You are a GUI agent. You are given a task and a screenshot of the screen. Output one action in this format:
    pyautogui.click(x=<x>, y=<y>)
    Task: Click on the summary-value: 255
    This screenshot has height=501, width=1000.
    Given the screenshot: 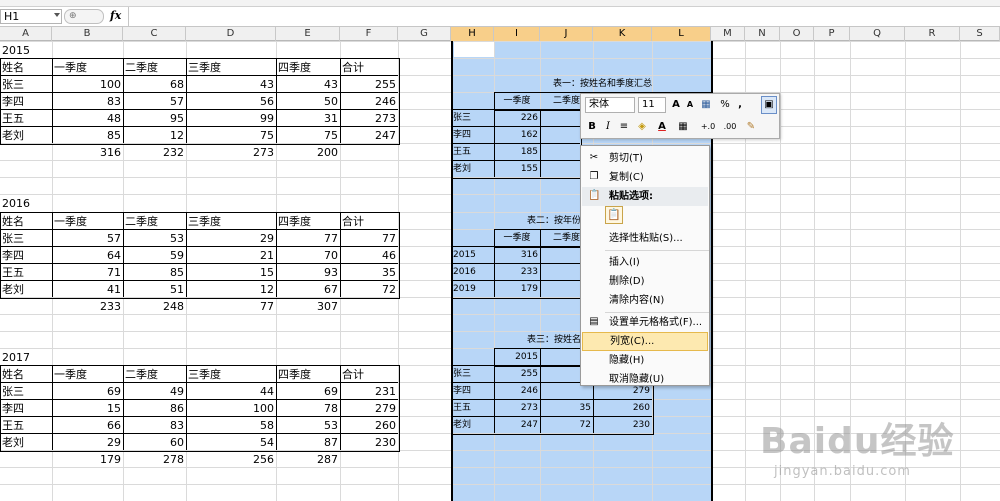 What is the action you would take?
    pyautogui.click(x=517, y=374)
    